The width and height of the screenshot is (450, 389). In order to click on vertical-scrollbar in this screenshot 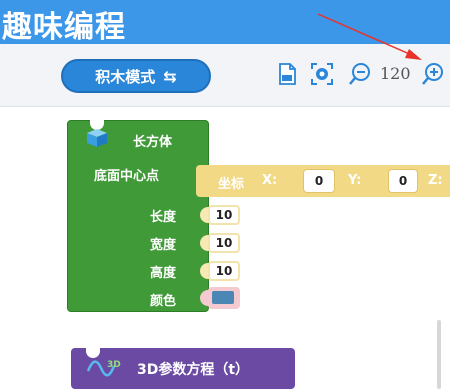, I will do `click(439, 354)`.